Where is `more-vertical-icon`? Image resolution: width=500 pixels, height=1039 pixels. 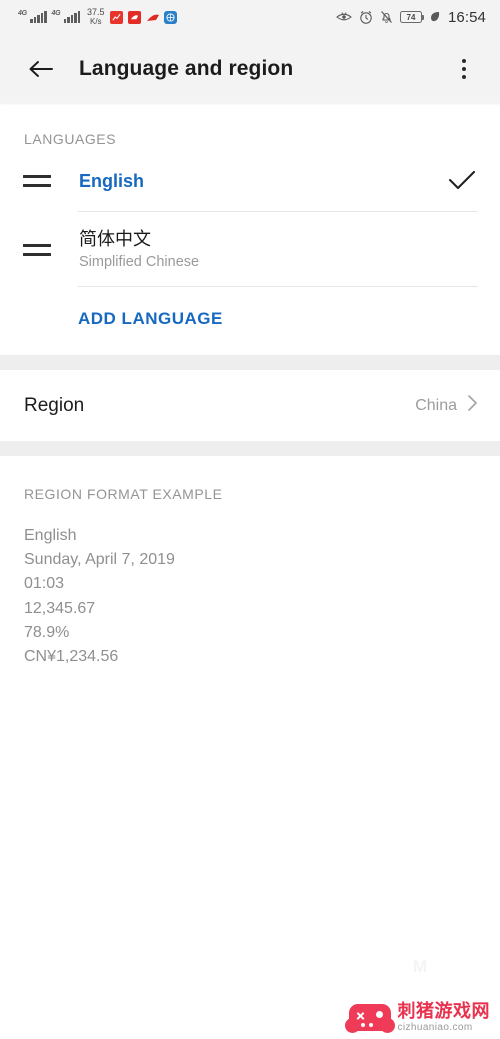 more-vertical-icon is located at coordinates (464, 69).